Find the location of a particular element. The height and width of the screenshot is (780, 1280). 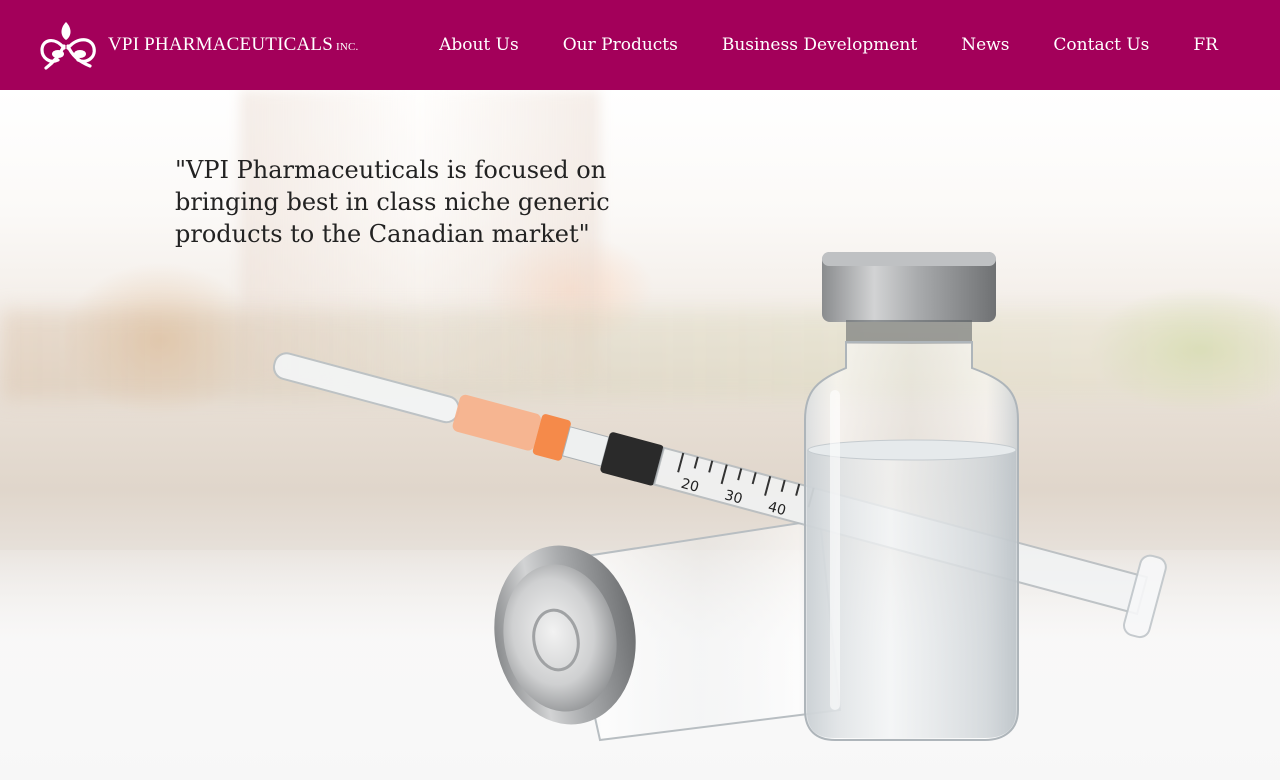

brand-logo: VPI PHARMACEUTICALS INC. is located at coordinates (198, 45).